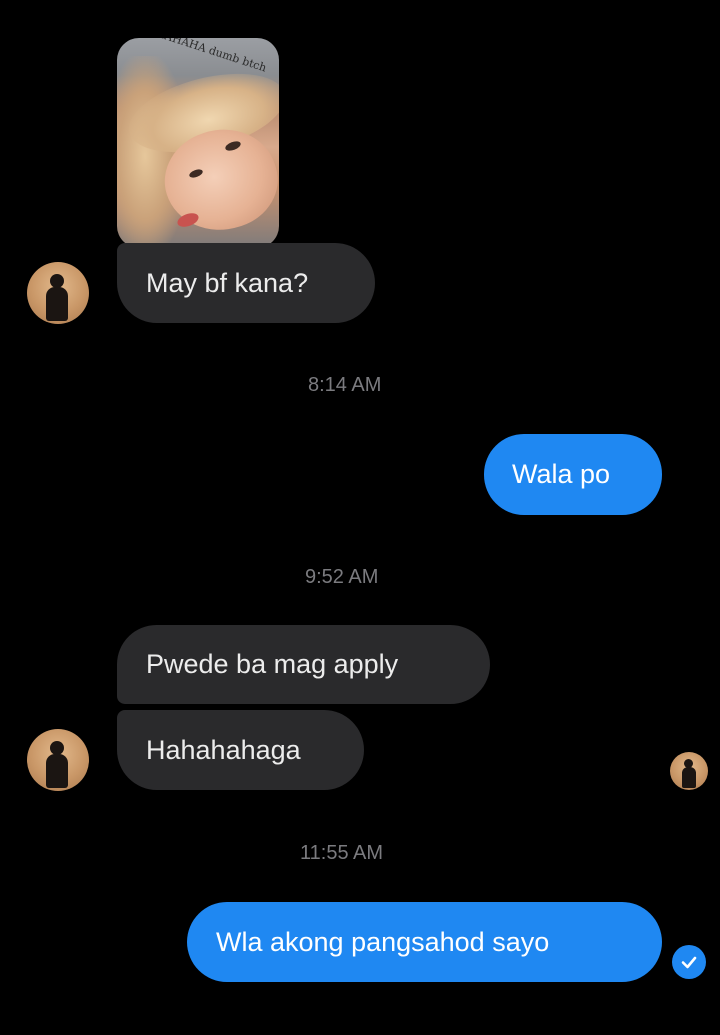 The height and width of the screenshot is (1035, 720). I want to click on message-text: Pwede ba mag apply, so click(272, 664).